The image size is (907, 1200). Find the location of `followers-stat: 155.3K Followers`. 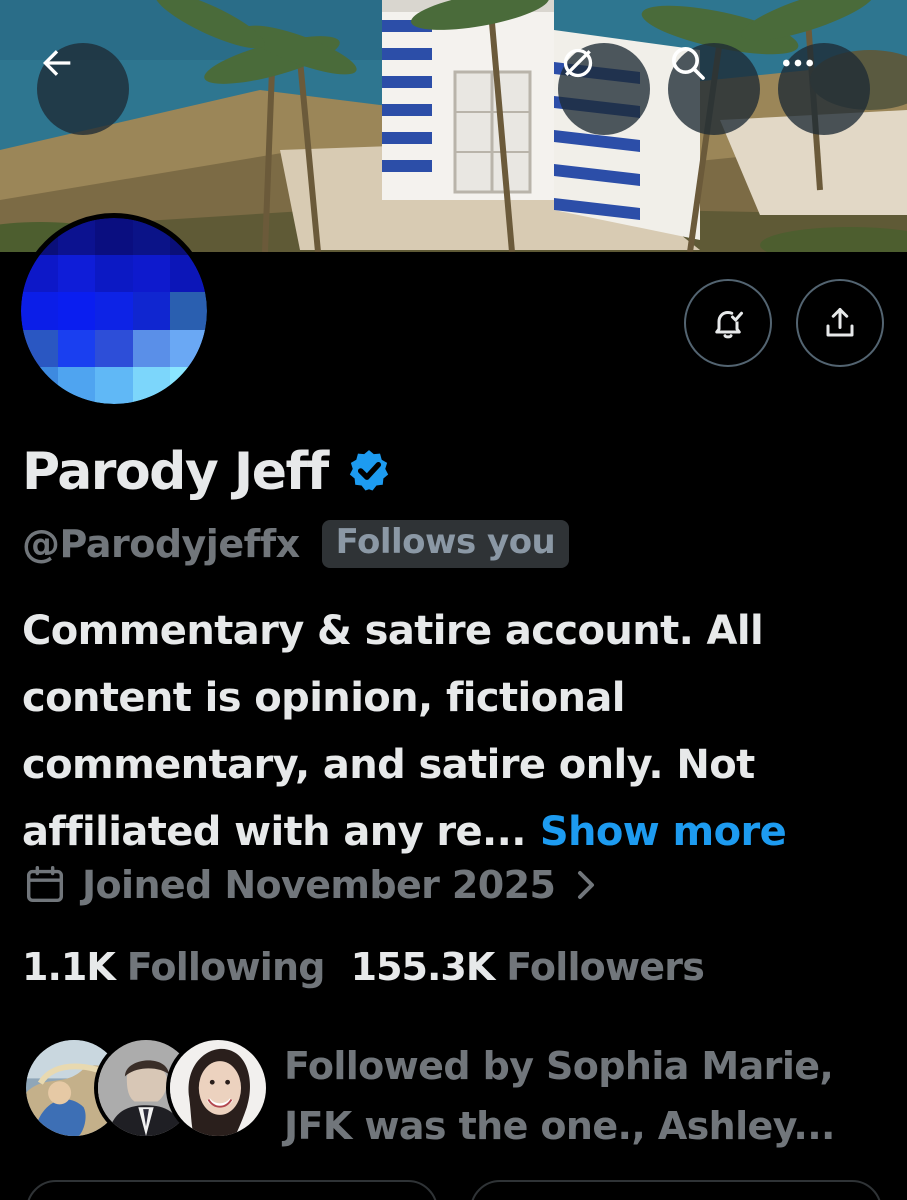

followers-stat: 155.3K Followers is located at coordinates (527, 967).